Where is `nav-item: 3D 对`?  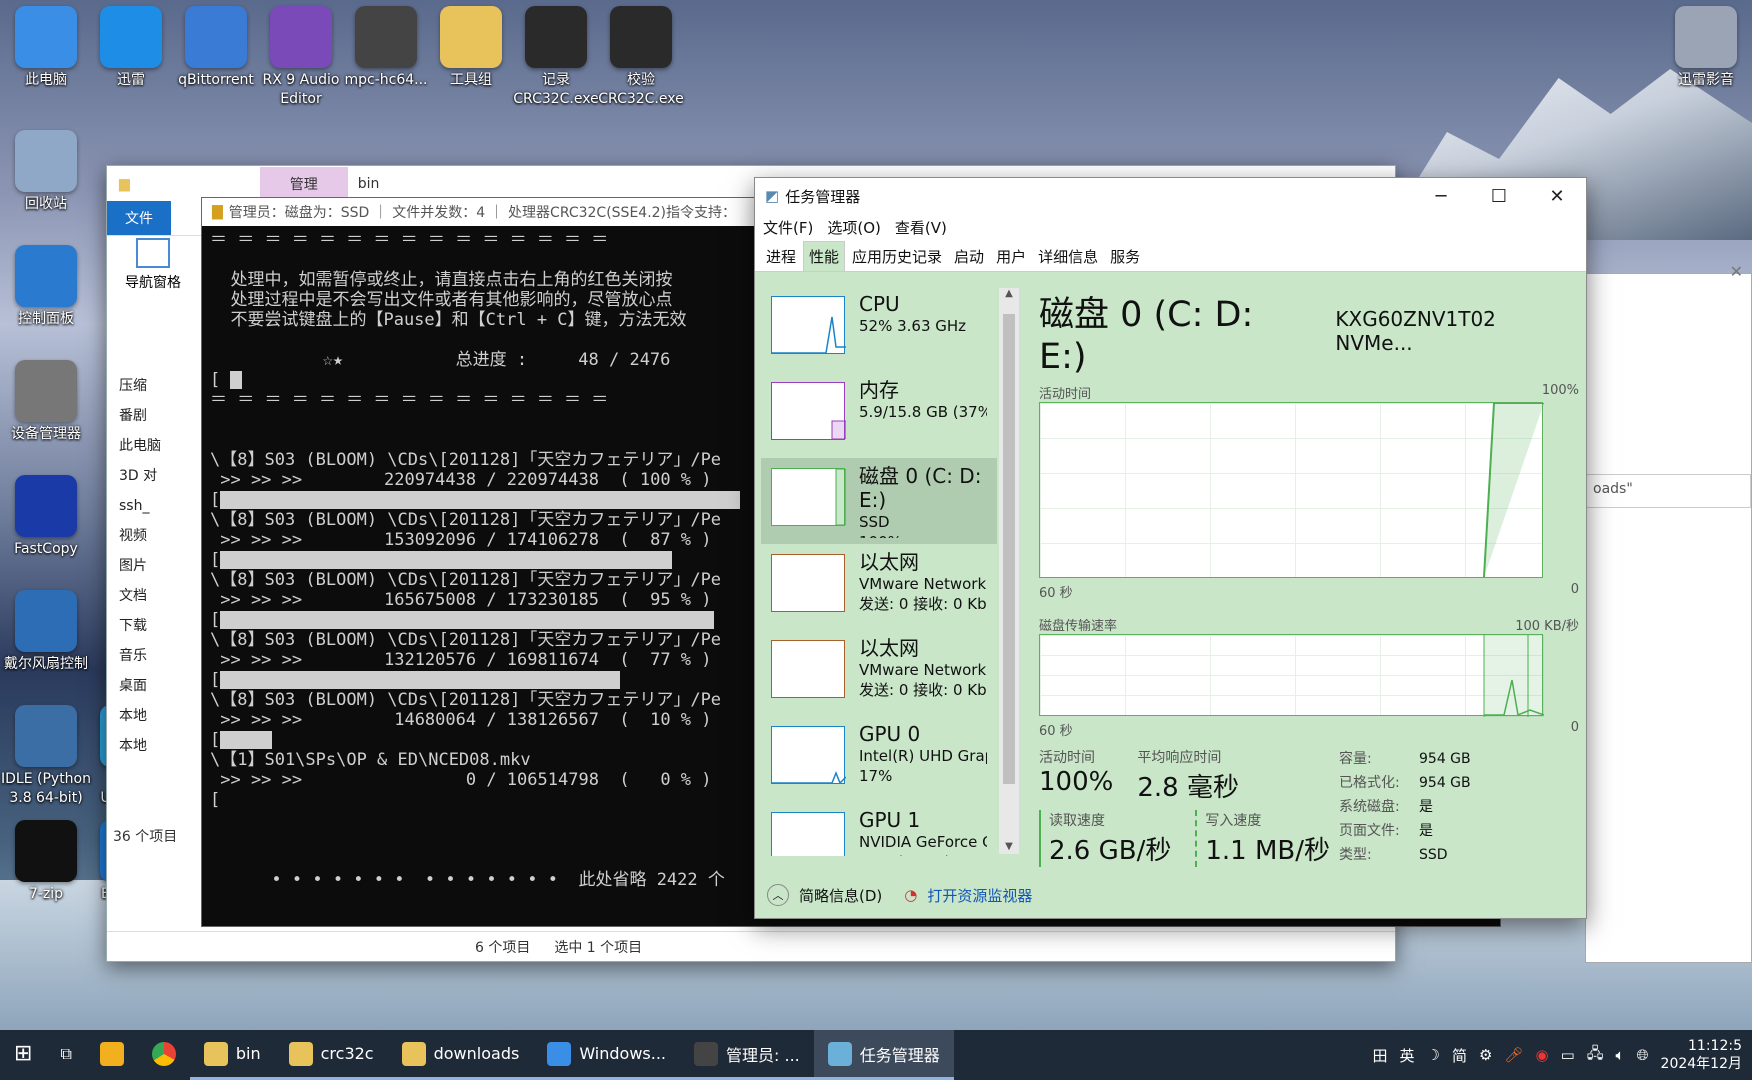
nav-item: 3D 对 is located at coordinates (157, 476).